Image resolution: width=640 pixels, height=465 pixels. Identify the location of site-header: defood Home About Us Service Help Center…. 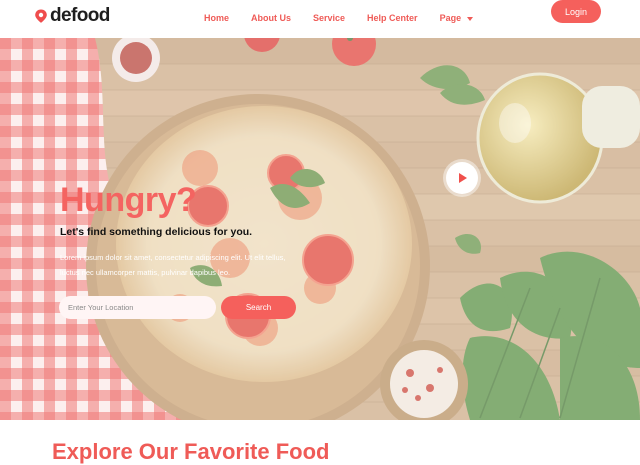
(320, 19).